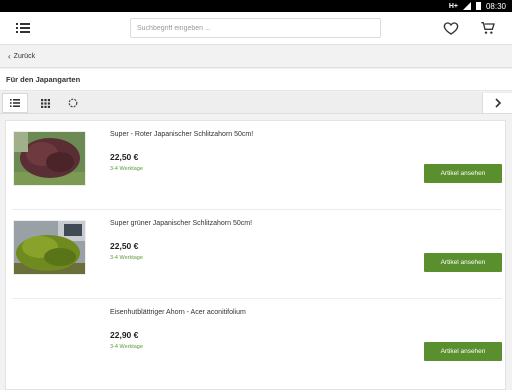 The image size is (512, 390). Describe the element at coordinates (488, 28) in the screenshot. I see `cart-icon` at that location.